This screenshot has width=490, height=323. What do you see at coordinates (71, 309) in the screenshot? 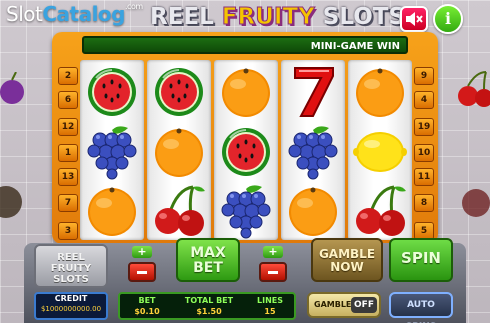
I see `credit-value: $1000000000.00` at bounding box center [71, 309].